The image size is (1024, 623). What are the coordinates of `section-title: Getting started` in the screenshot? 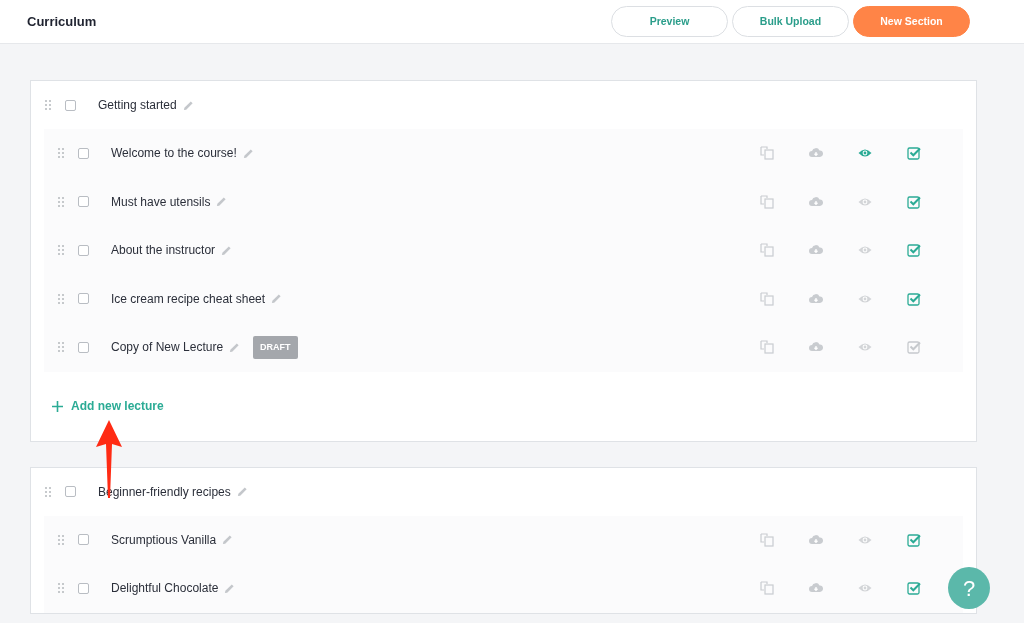 It's located at (137, 105).